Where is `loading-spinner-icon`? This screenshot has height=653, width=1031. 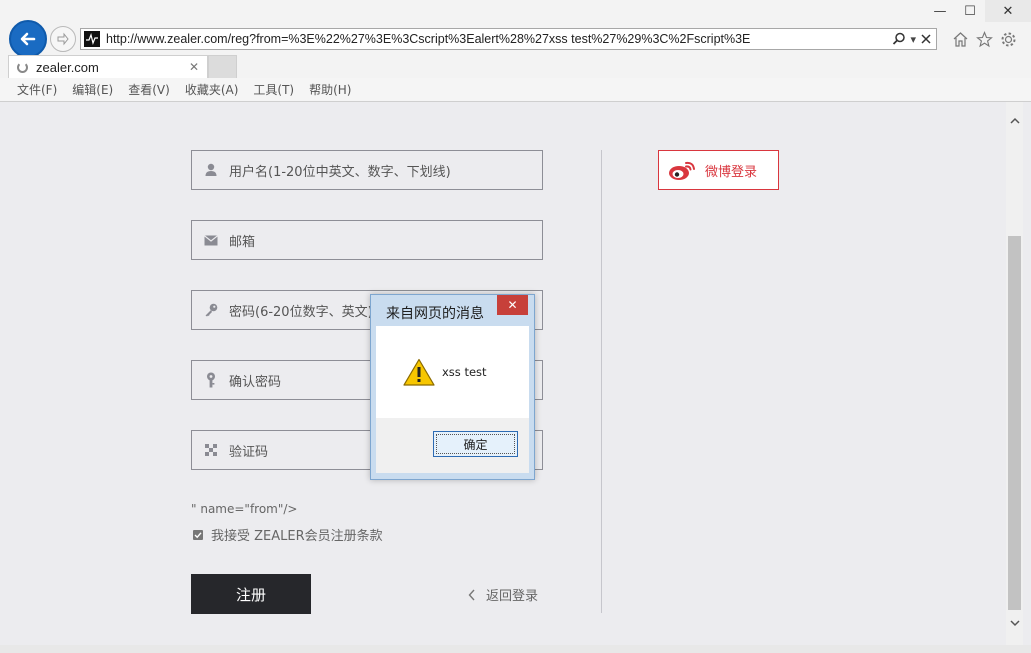 loading-spinner-icon is located at coordinates (22, 67).